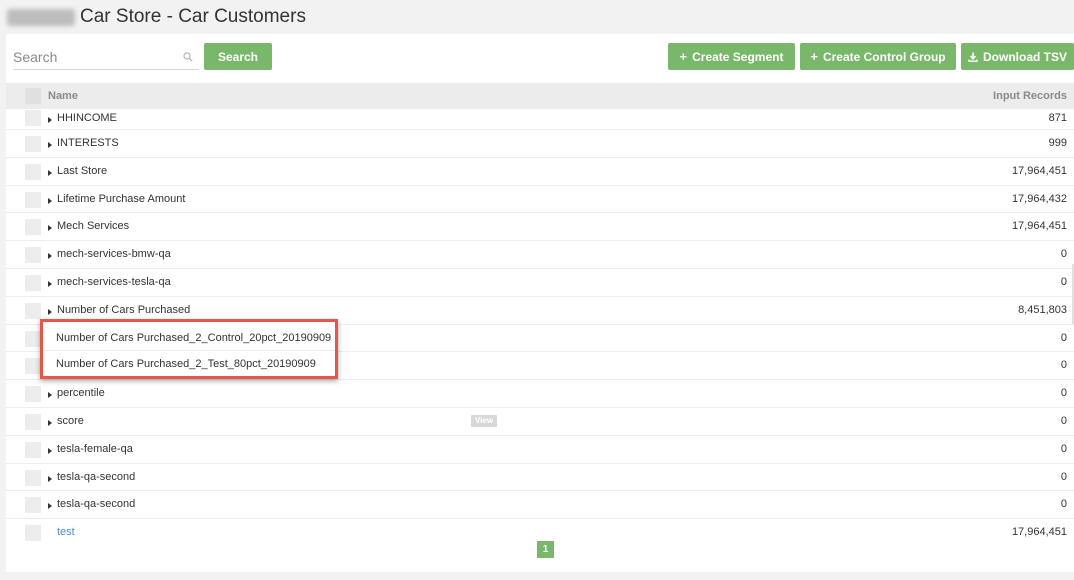  I want to click on page-title: Car Store - Car Customers, so click(193, 16).